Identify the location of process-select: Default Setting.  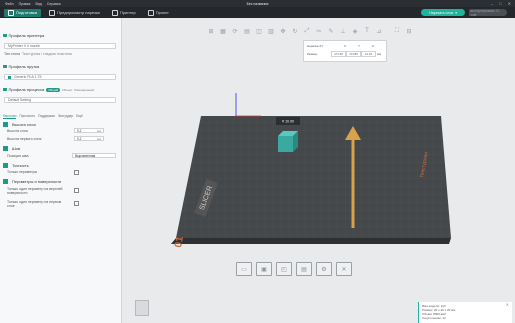
(60, 100).